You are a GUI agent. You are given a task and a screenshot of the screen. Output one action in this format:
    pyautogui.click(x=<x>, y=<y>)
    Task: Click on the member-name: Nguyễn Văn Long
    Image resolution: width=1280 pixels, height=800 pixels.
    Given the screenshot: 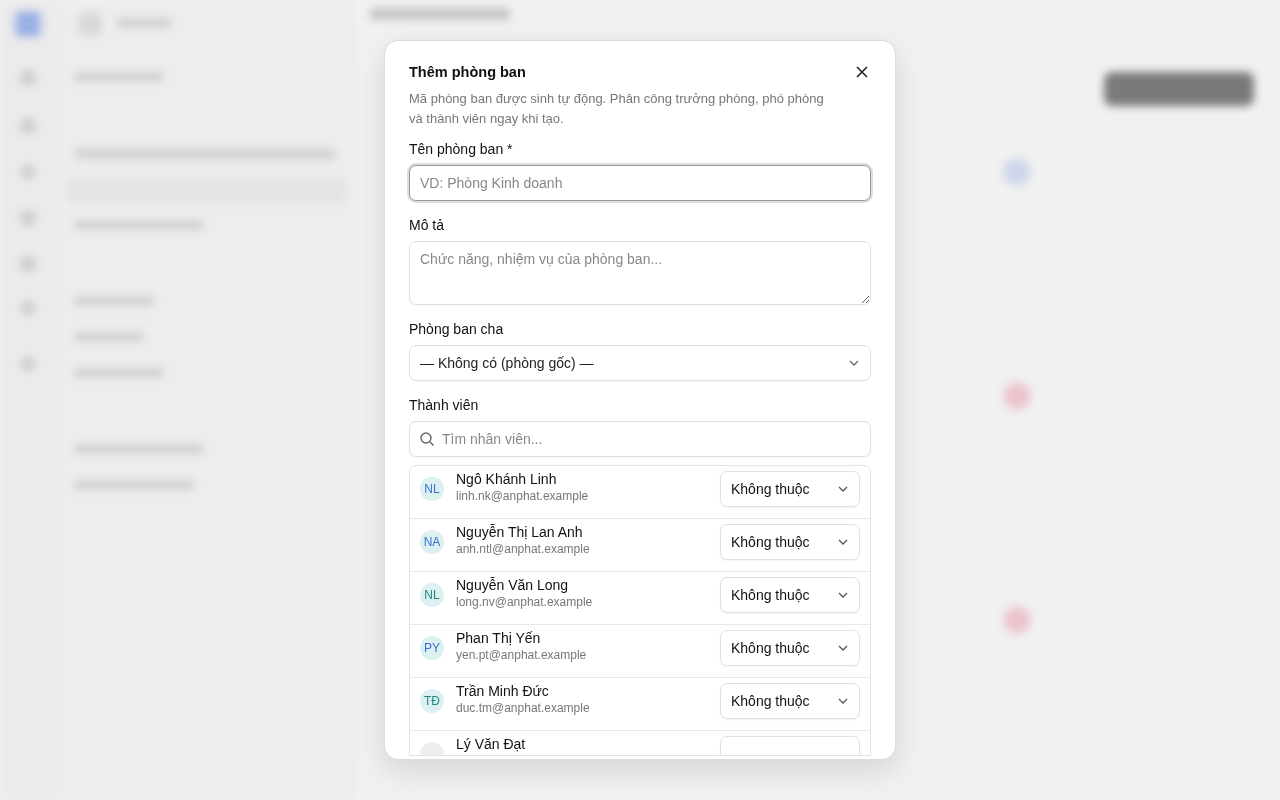 What is the action you would take?
    pyautogui.click(x=513, y=585)
    